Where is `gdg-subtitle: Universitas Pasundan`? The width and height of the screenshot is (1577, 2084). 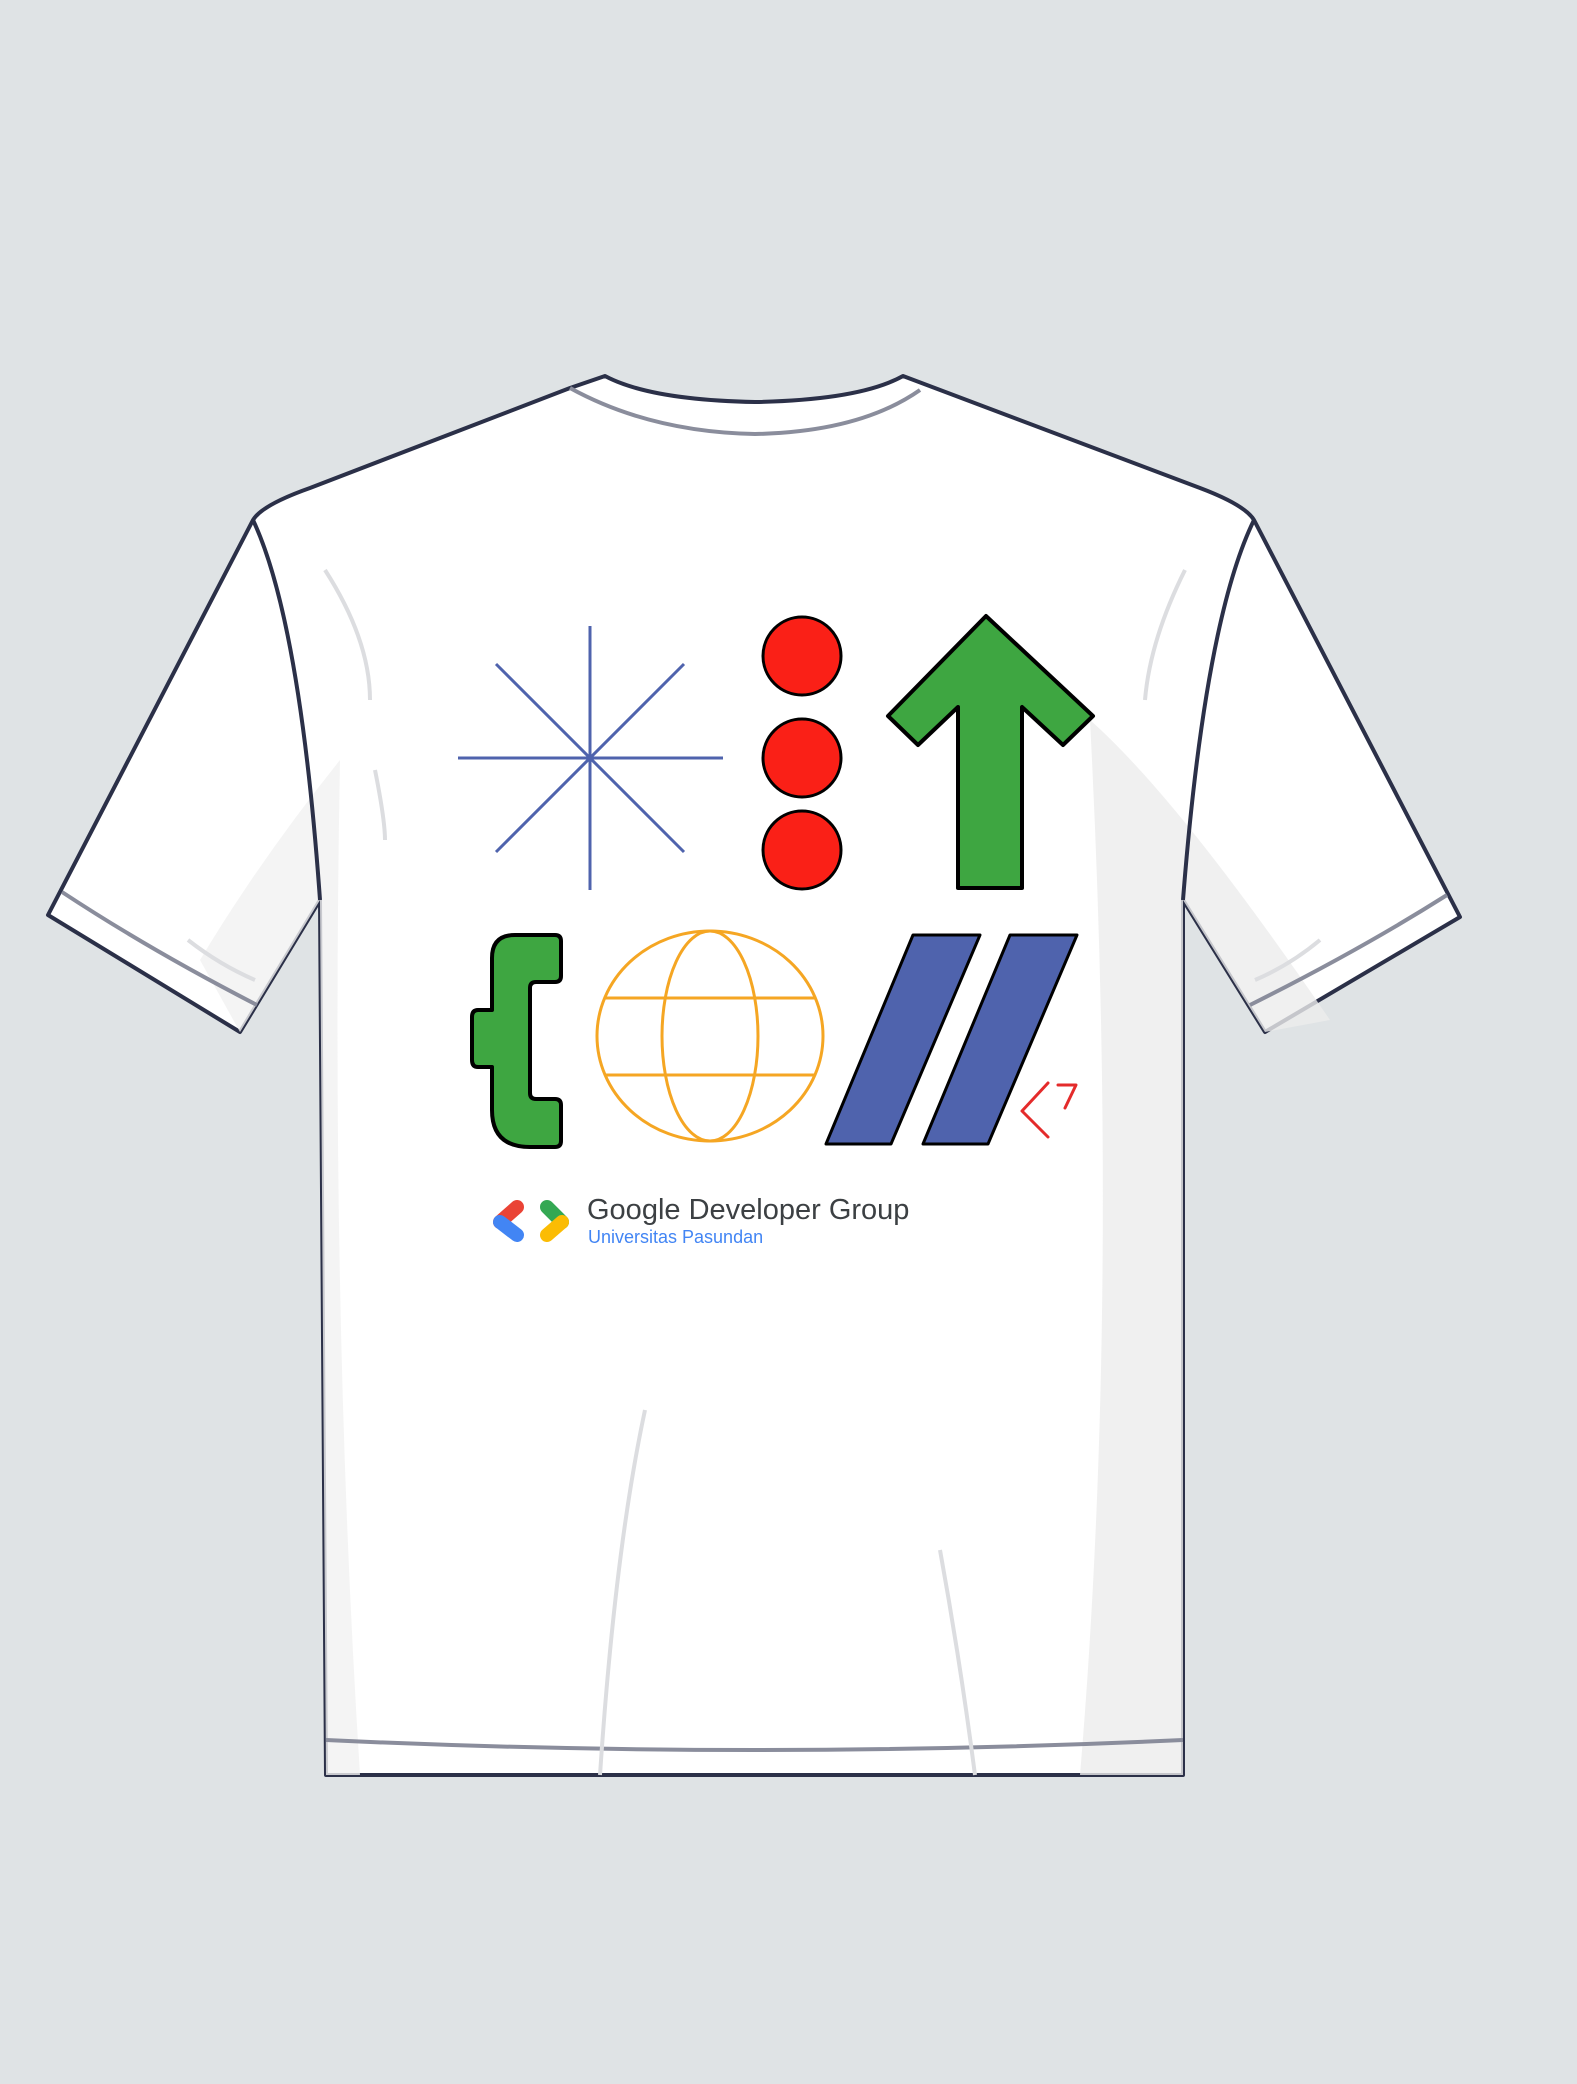
gdg-subtitle: Universitas Pasundan is located at coordinates (675, 1237).